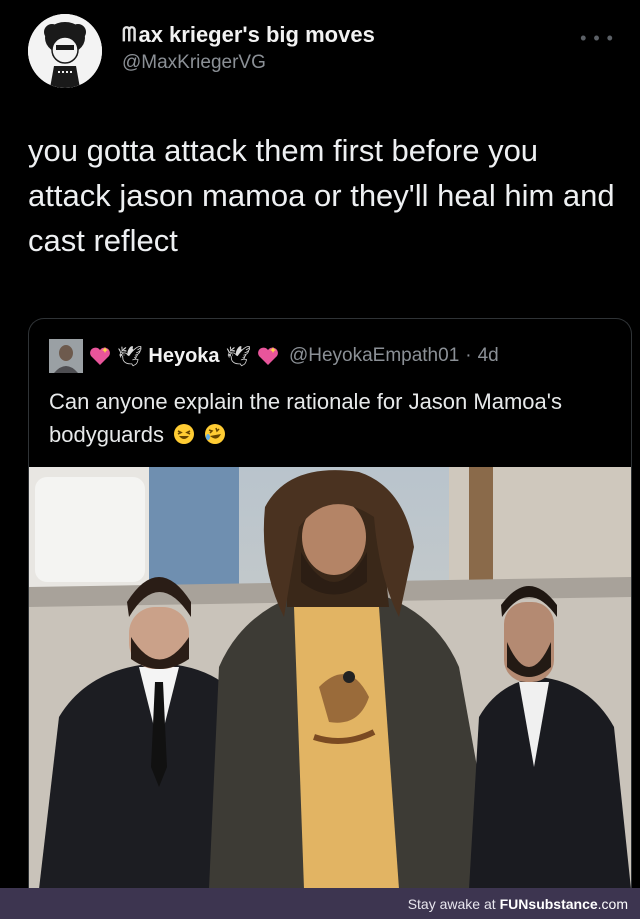  I want to click on author-handle: @MaxKriegerVG, so click(194, 63).